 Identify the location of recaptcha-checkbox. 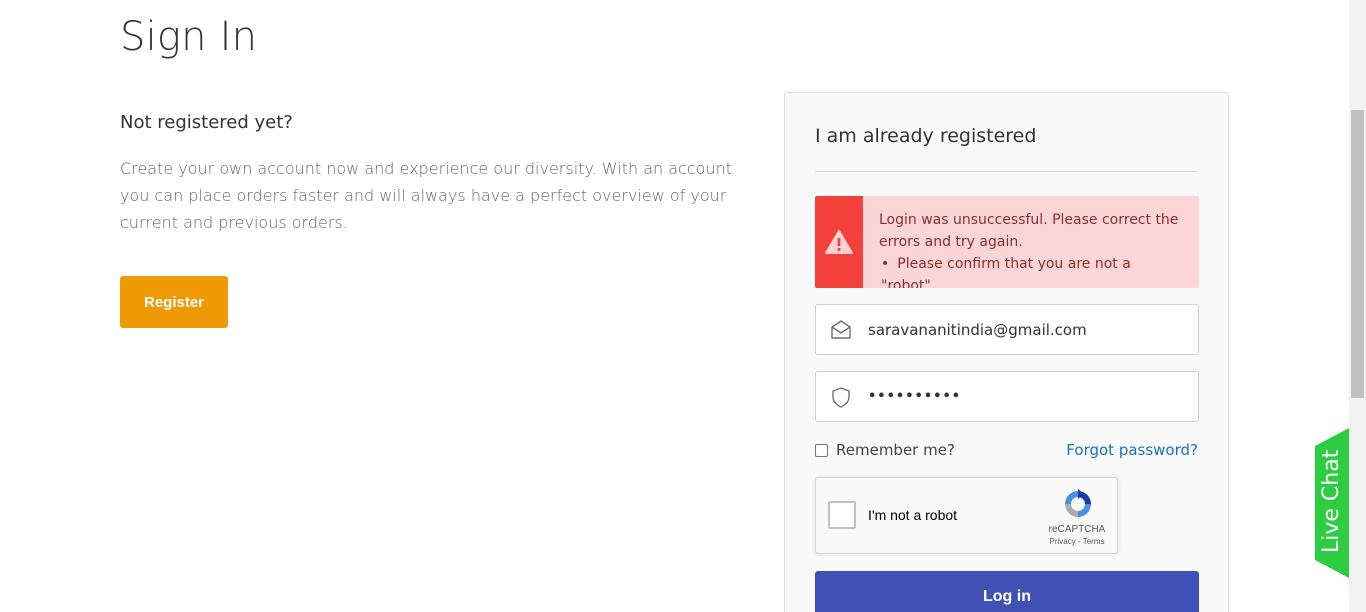
(842, 515).